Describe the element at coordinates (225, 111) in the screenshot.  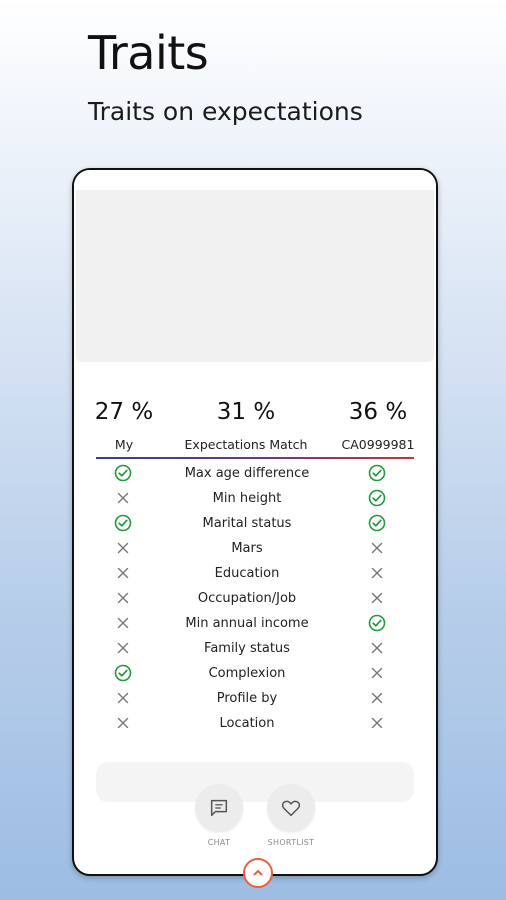
I see `page-subtitle: Traits on expectations` at that location.